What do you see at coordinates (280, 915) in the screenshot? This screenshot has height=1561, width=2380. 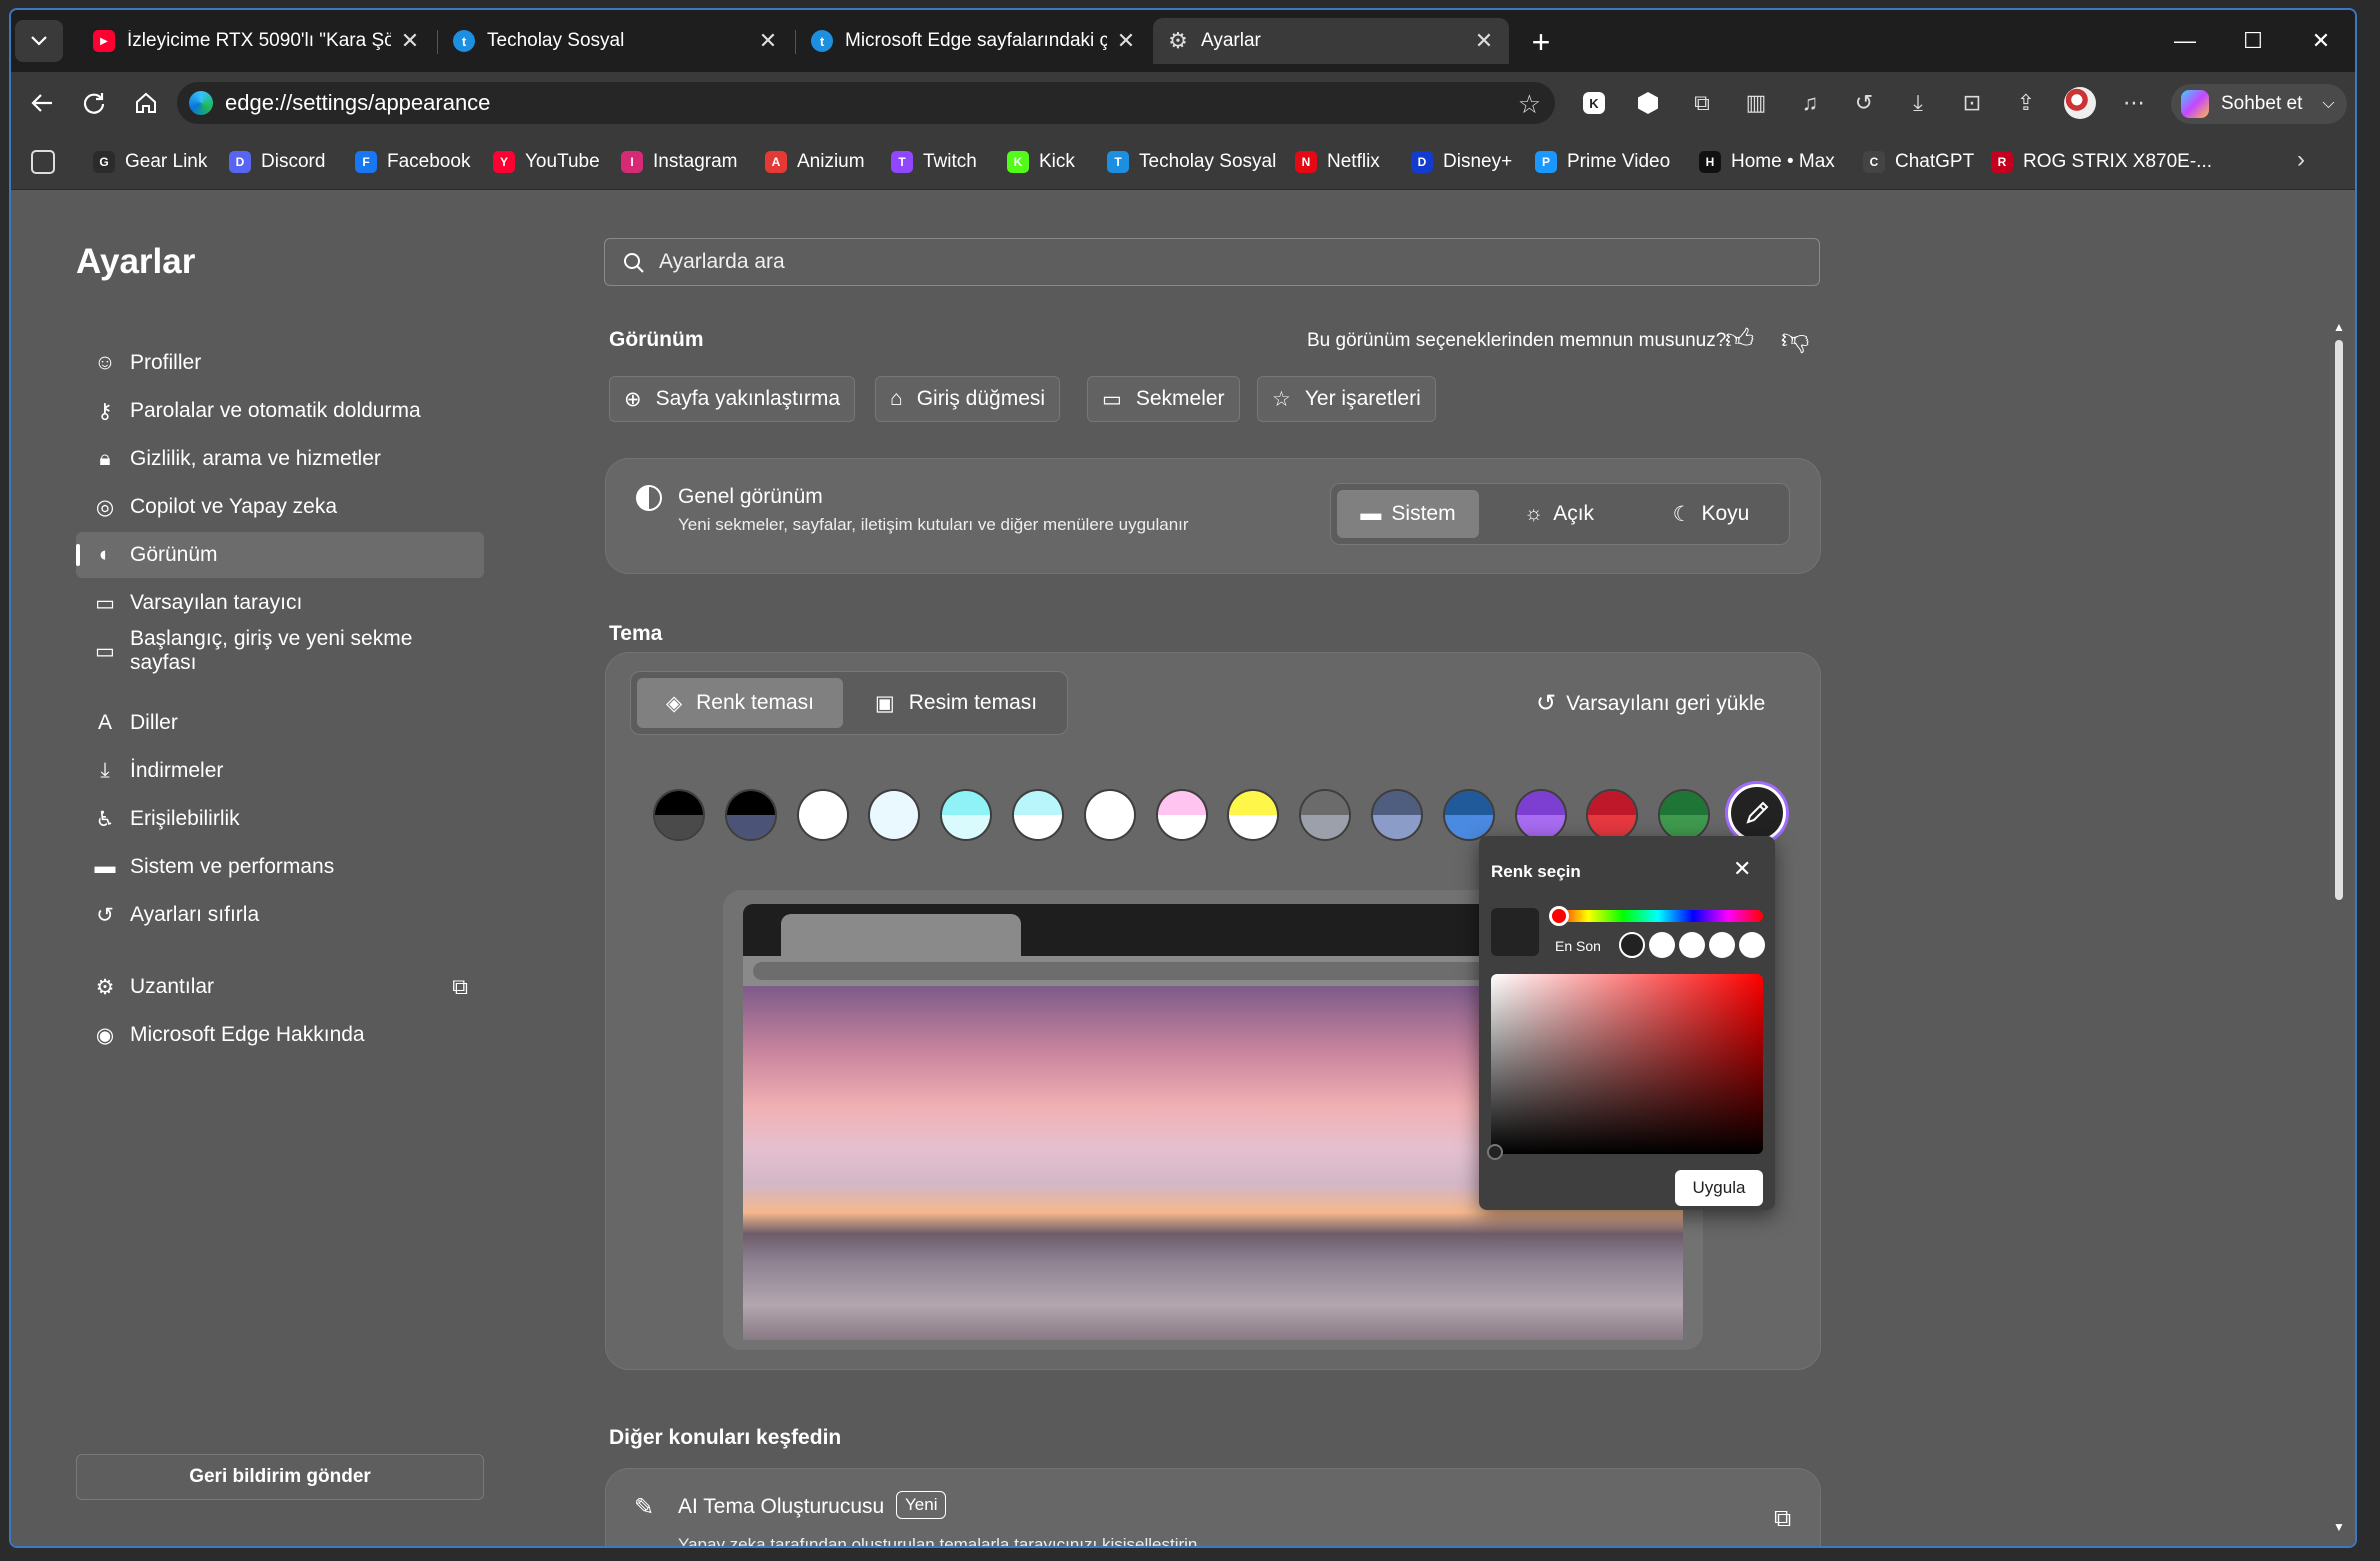 I see `sidebar-item: ↺ Ayarları sıfırla` at bounding box center [280, 915].